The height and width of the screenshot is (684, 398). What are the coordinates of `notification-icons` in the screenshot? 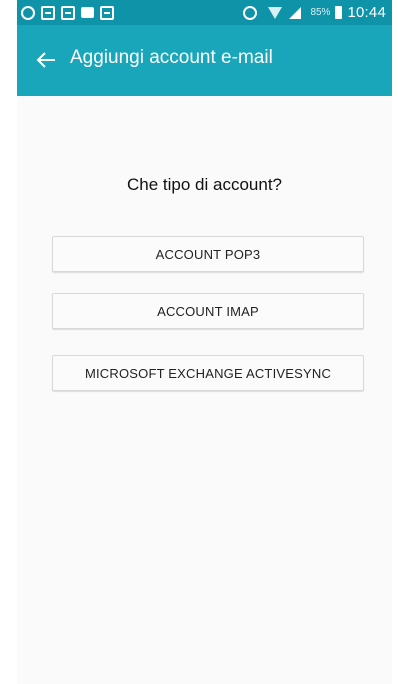 It's located at (67, 12).